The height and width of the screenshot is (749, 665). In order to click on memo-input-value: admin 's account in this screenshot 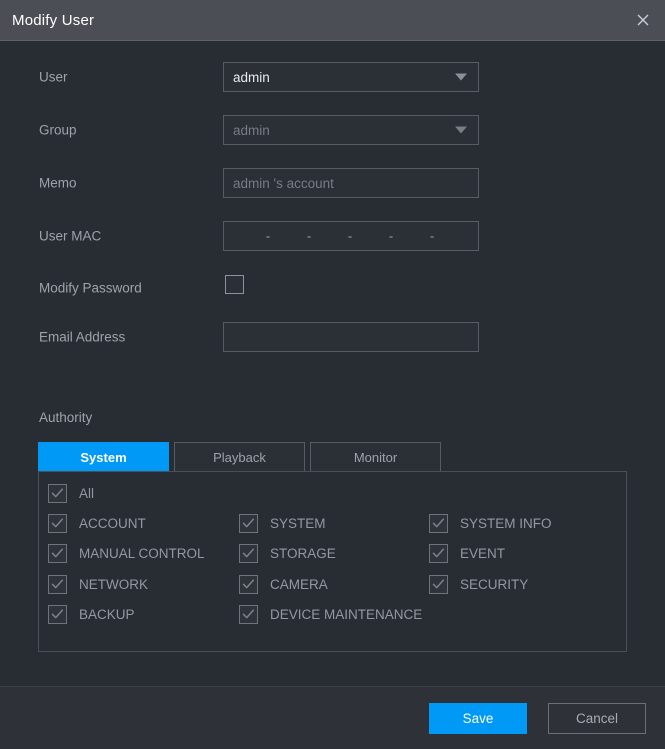, I will do `click(283, 183)`.